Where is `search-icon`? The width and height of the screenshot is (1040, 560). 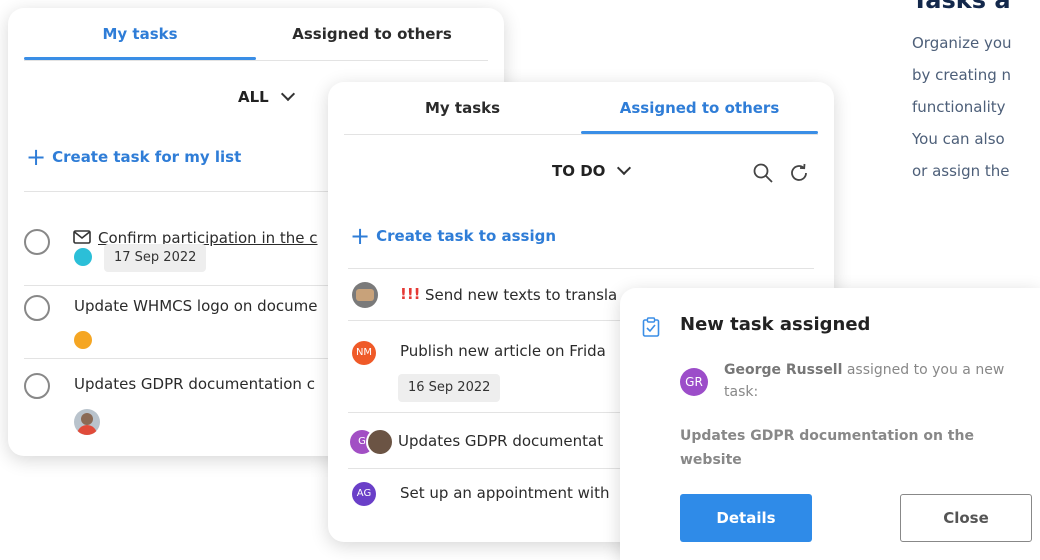
search-icon is located at coordinates (763, 173).